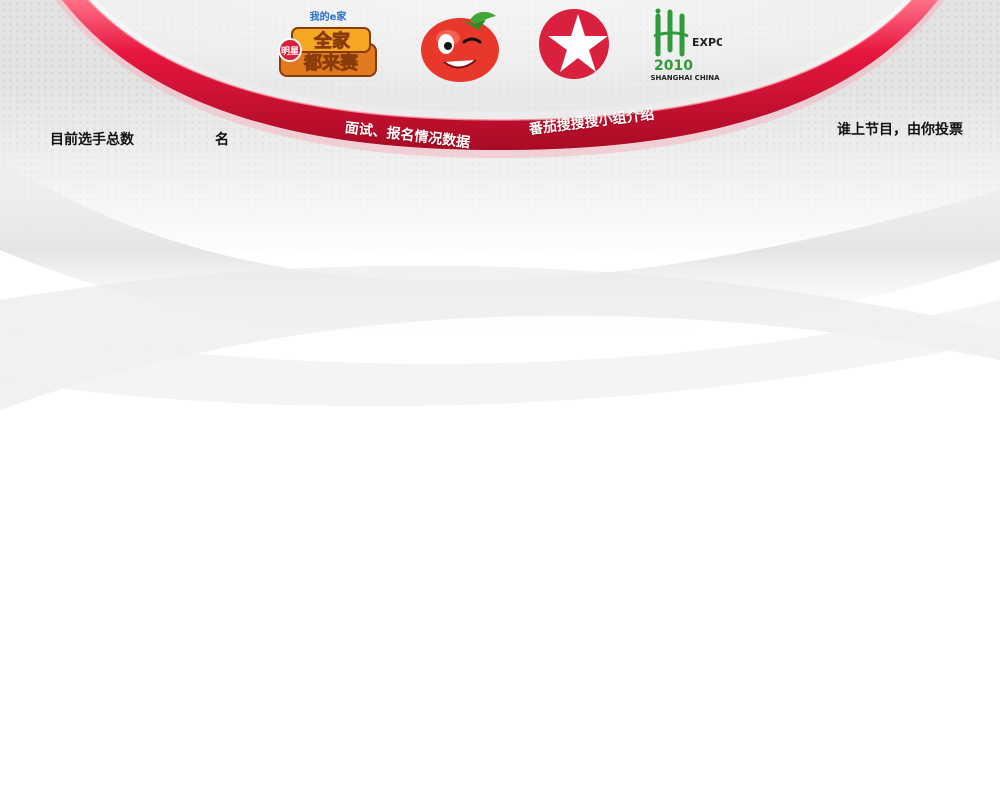  What do you see at coordinates (222, 140) in the screenshot?
I see `total-contestants-unit: 名` at bounding box center [222, 140].